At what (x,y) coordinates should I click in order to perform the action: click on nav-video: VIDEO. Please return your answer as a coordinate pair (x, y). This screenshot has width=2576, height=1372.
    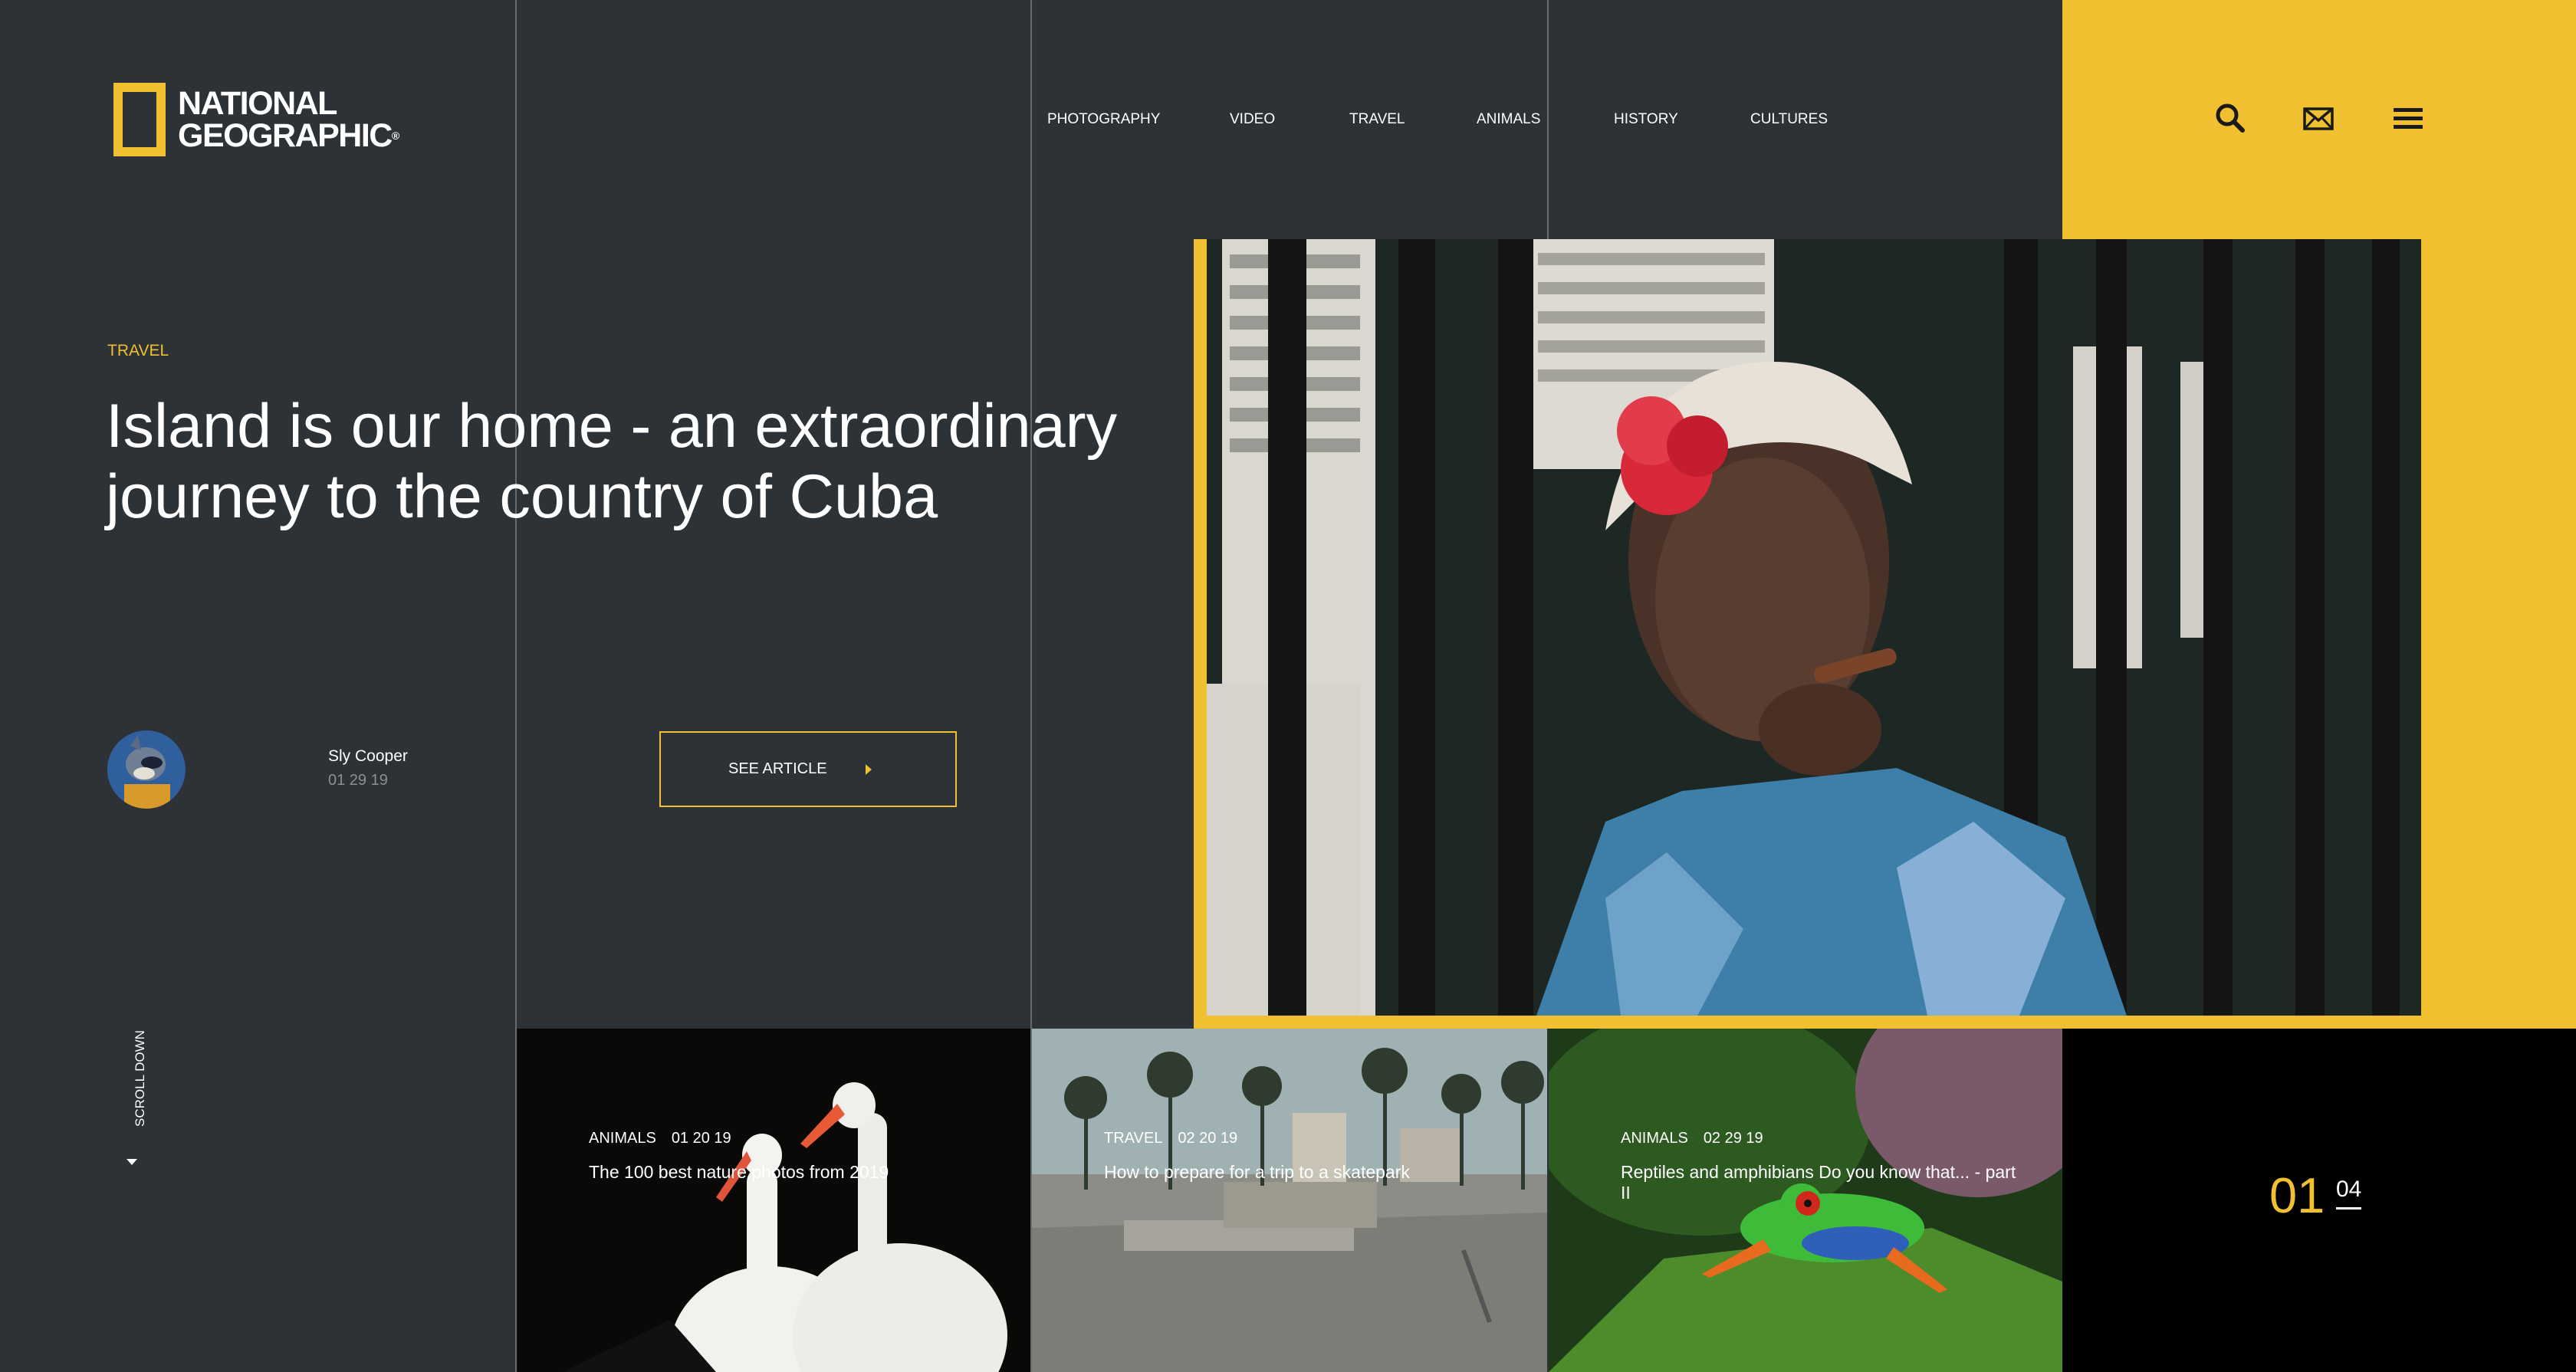
    Looking at the image, I should click on (1252, 119).